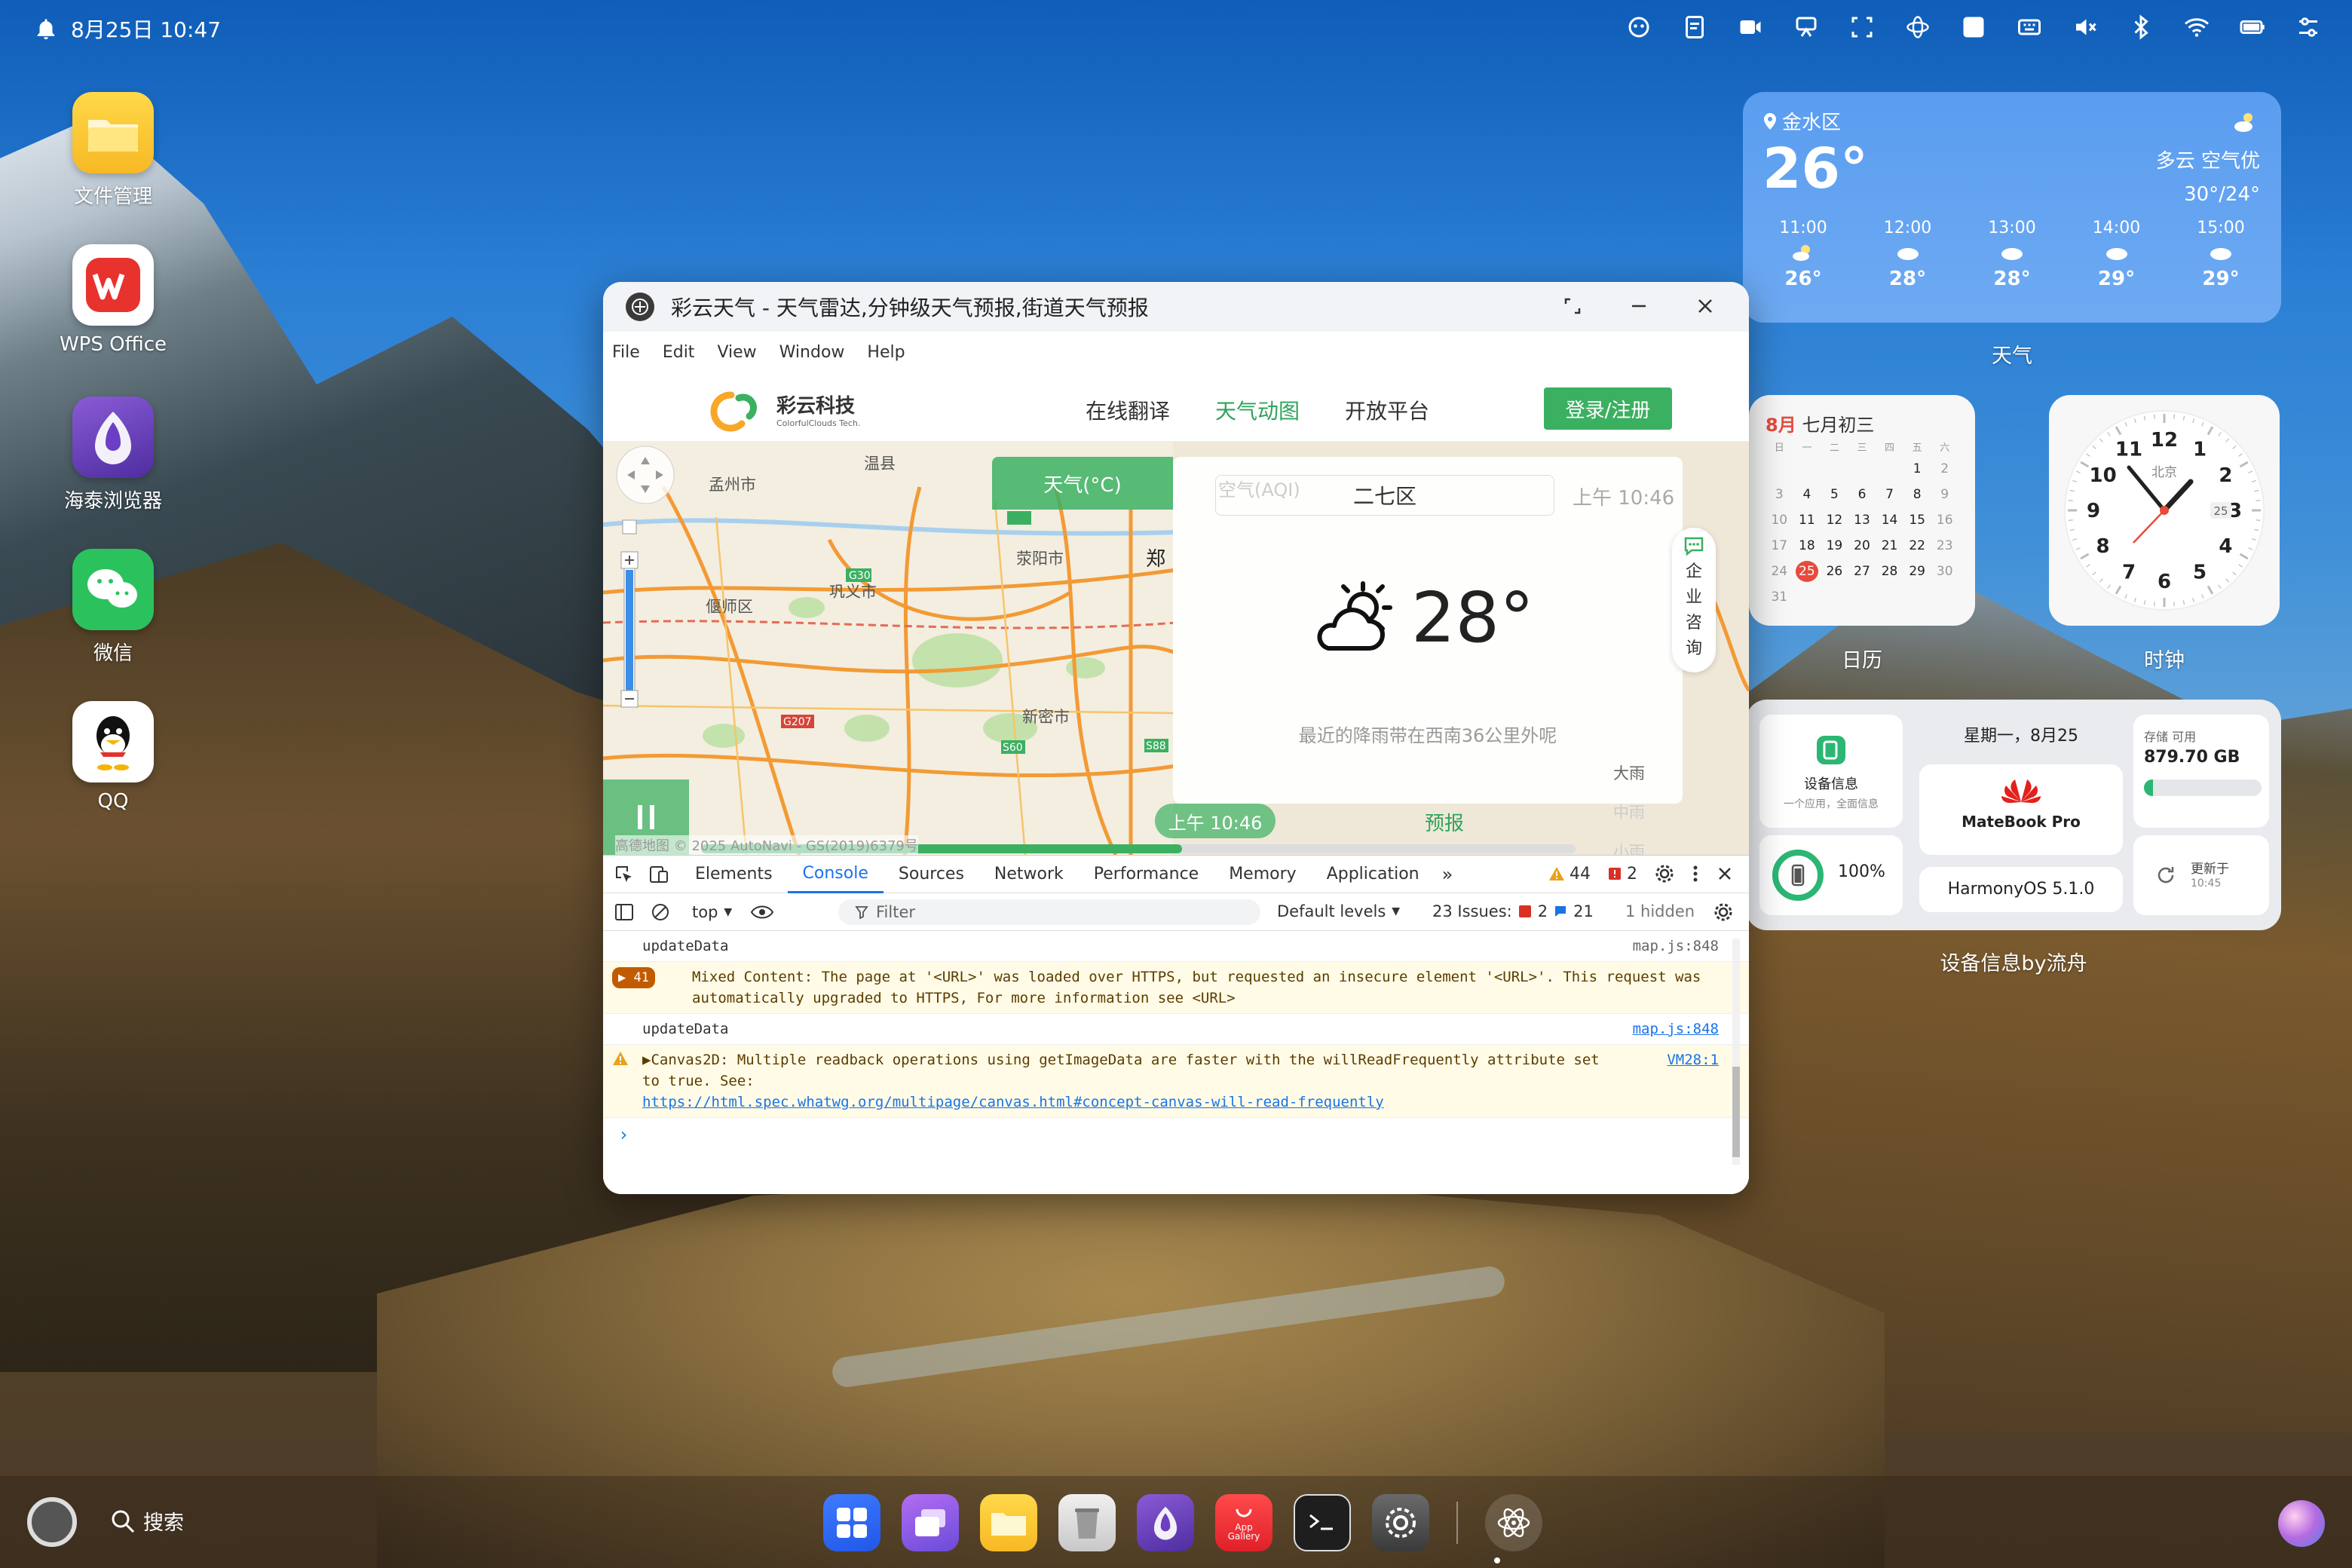  Describe the element at coordinates (146, 29) in the screenshot. I see `status-datetime: 8月25日 10:47` at that location.